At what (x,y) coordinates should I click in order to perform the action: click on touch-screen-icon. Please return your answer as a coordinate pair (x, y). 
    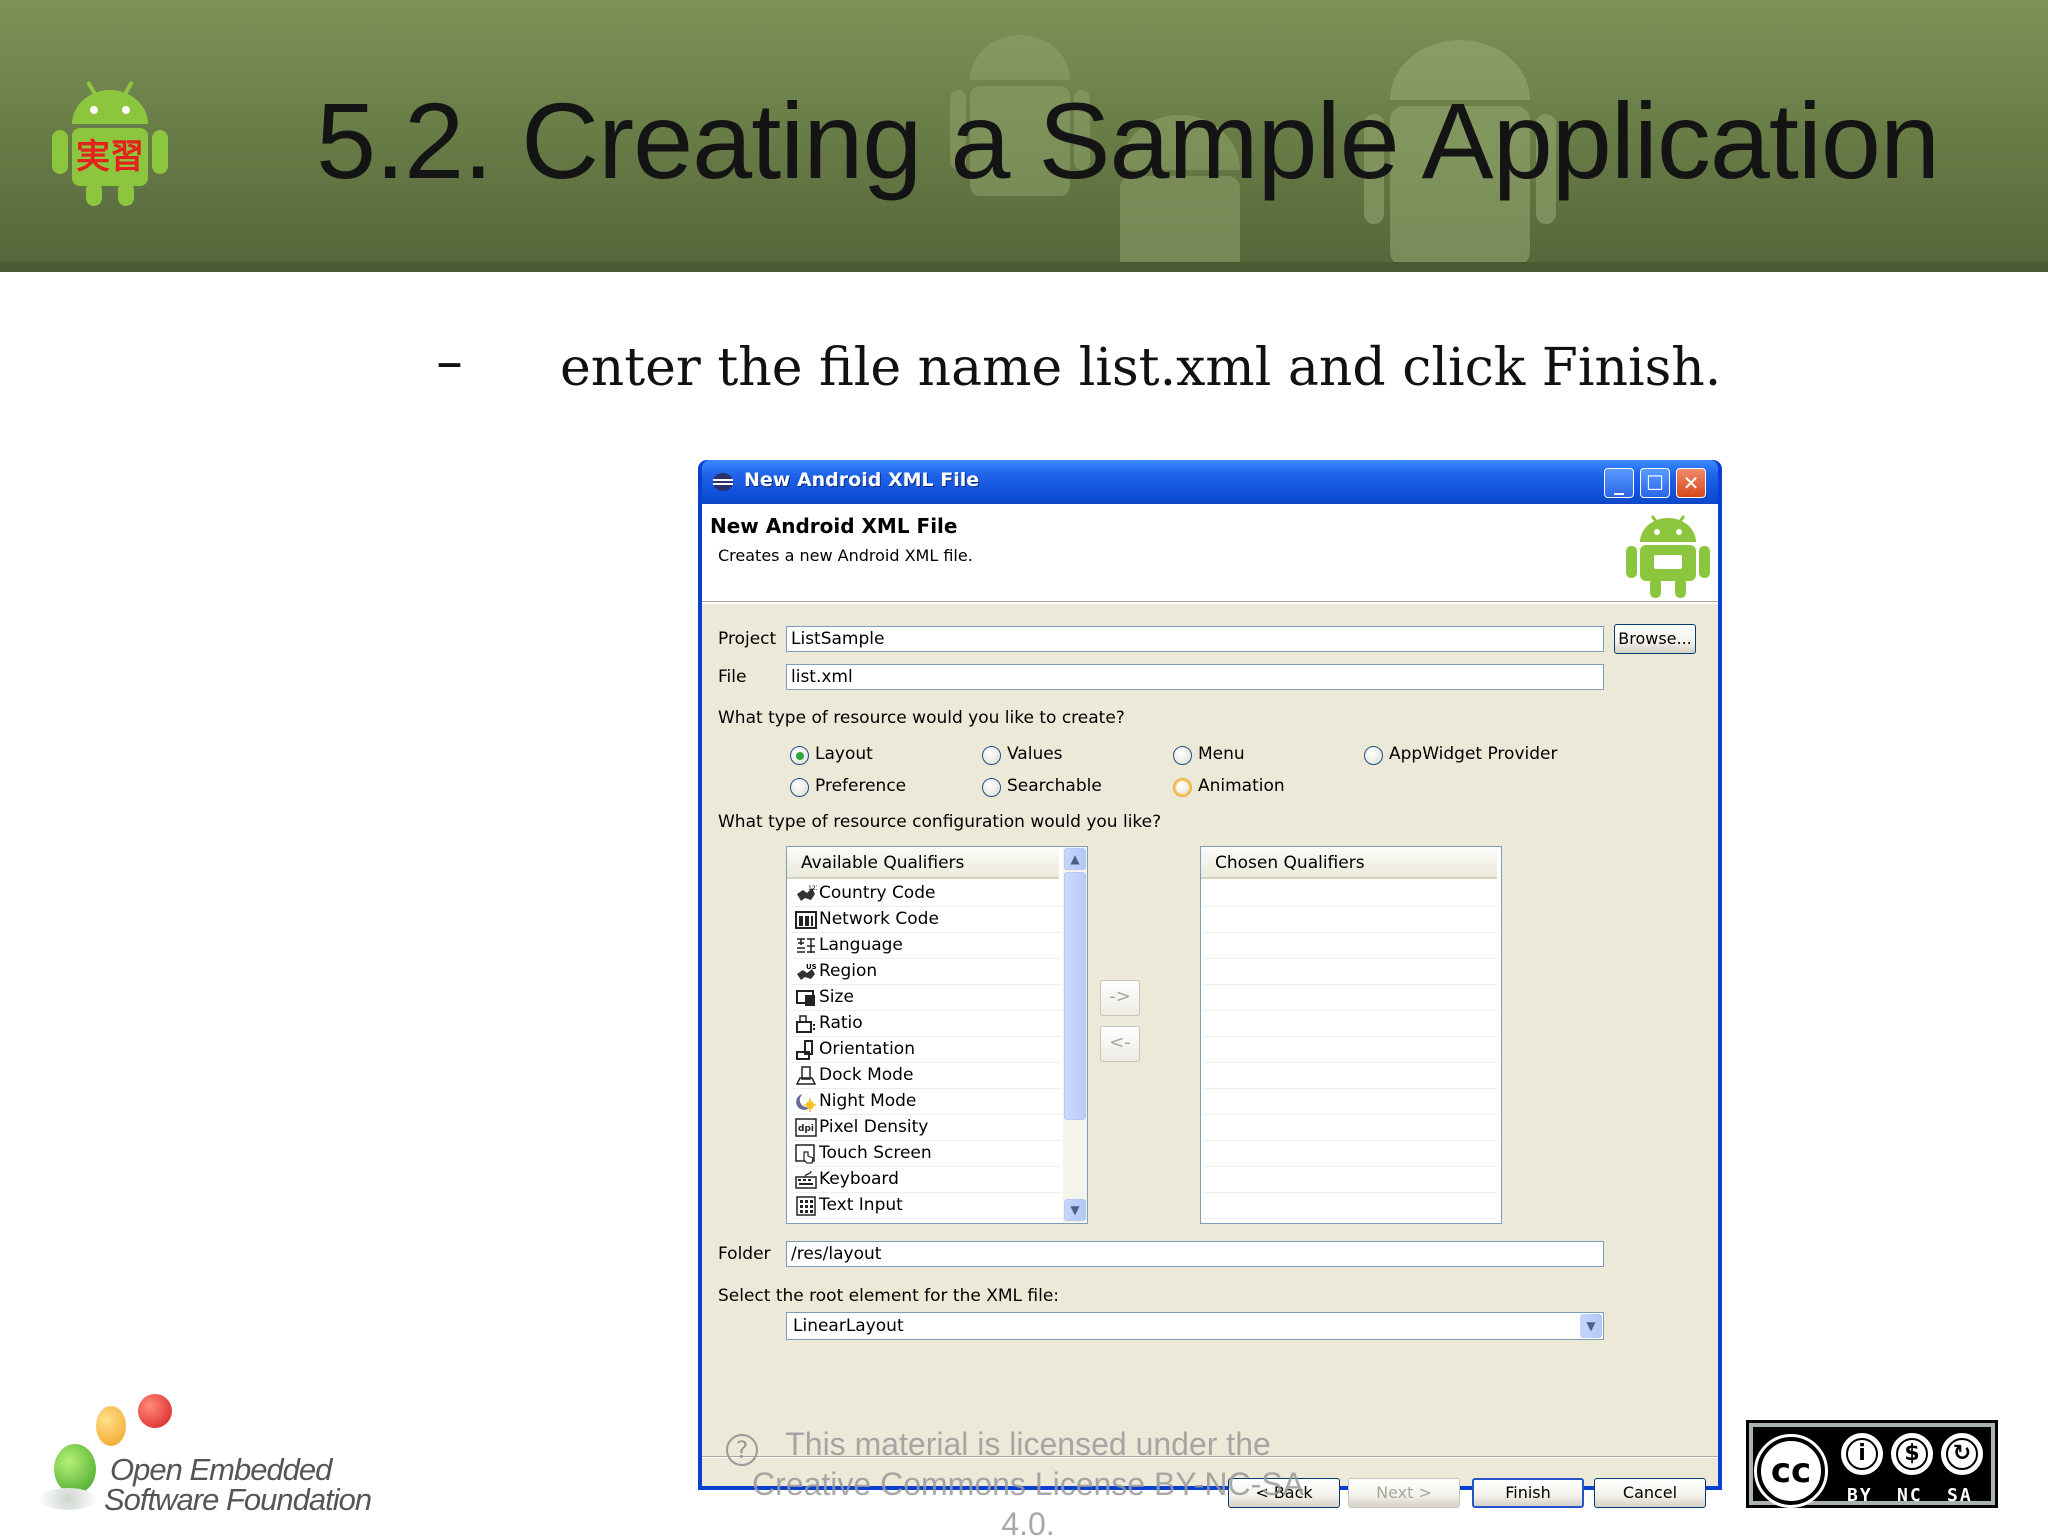
    Looking at the image, I should click on (805, 1154).